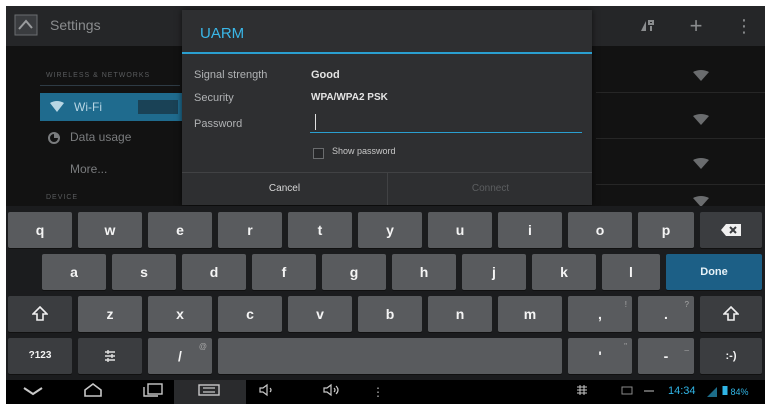 The height and width of the screenshot is (407, 771). What do you see at coordinates (62, 197) in the screenshot?
I see `section-header-device: DEVICE` at bounding box center [62, 197].